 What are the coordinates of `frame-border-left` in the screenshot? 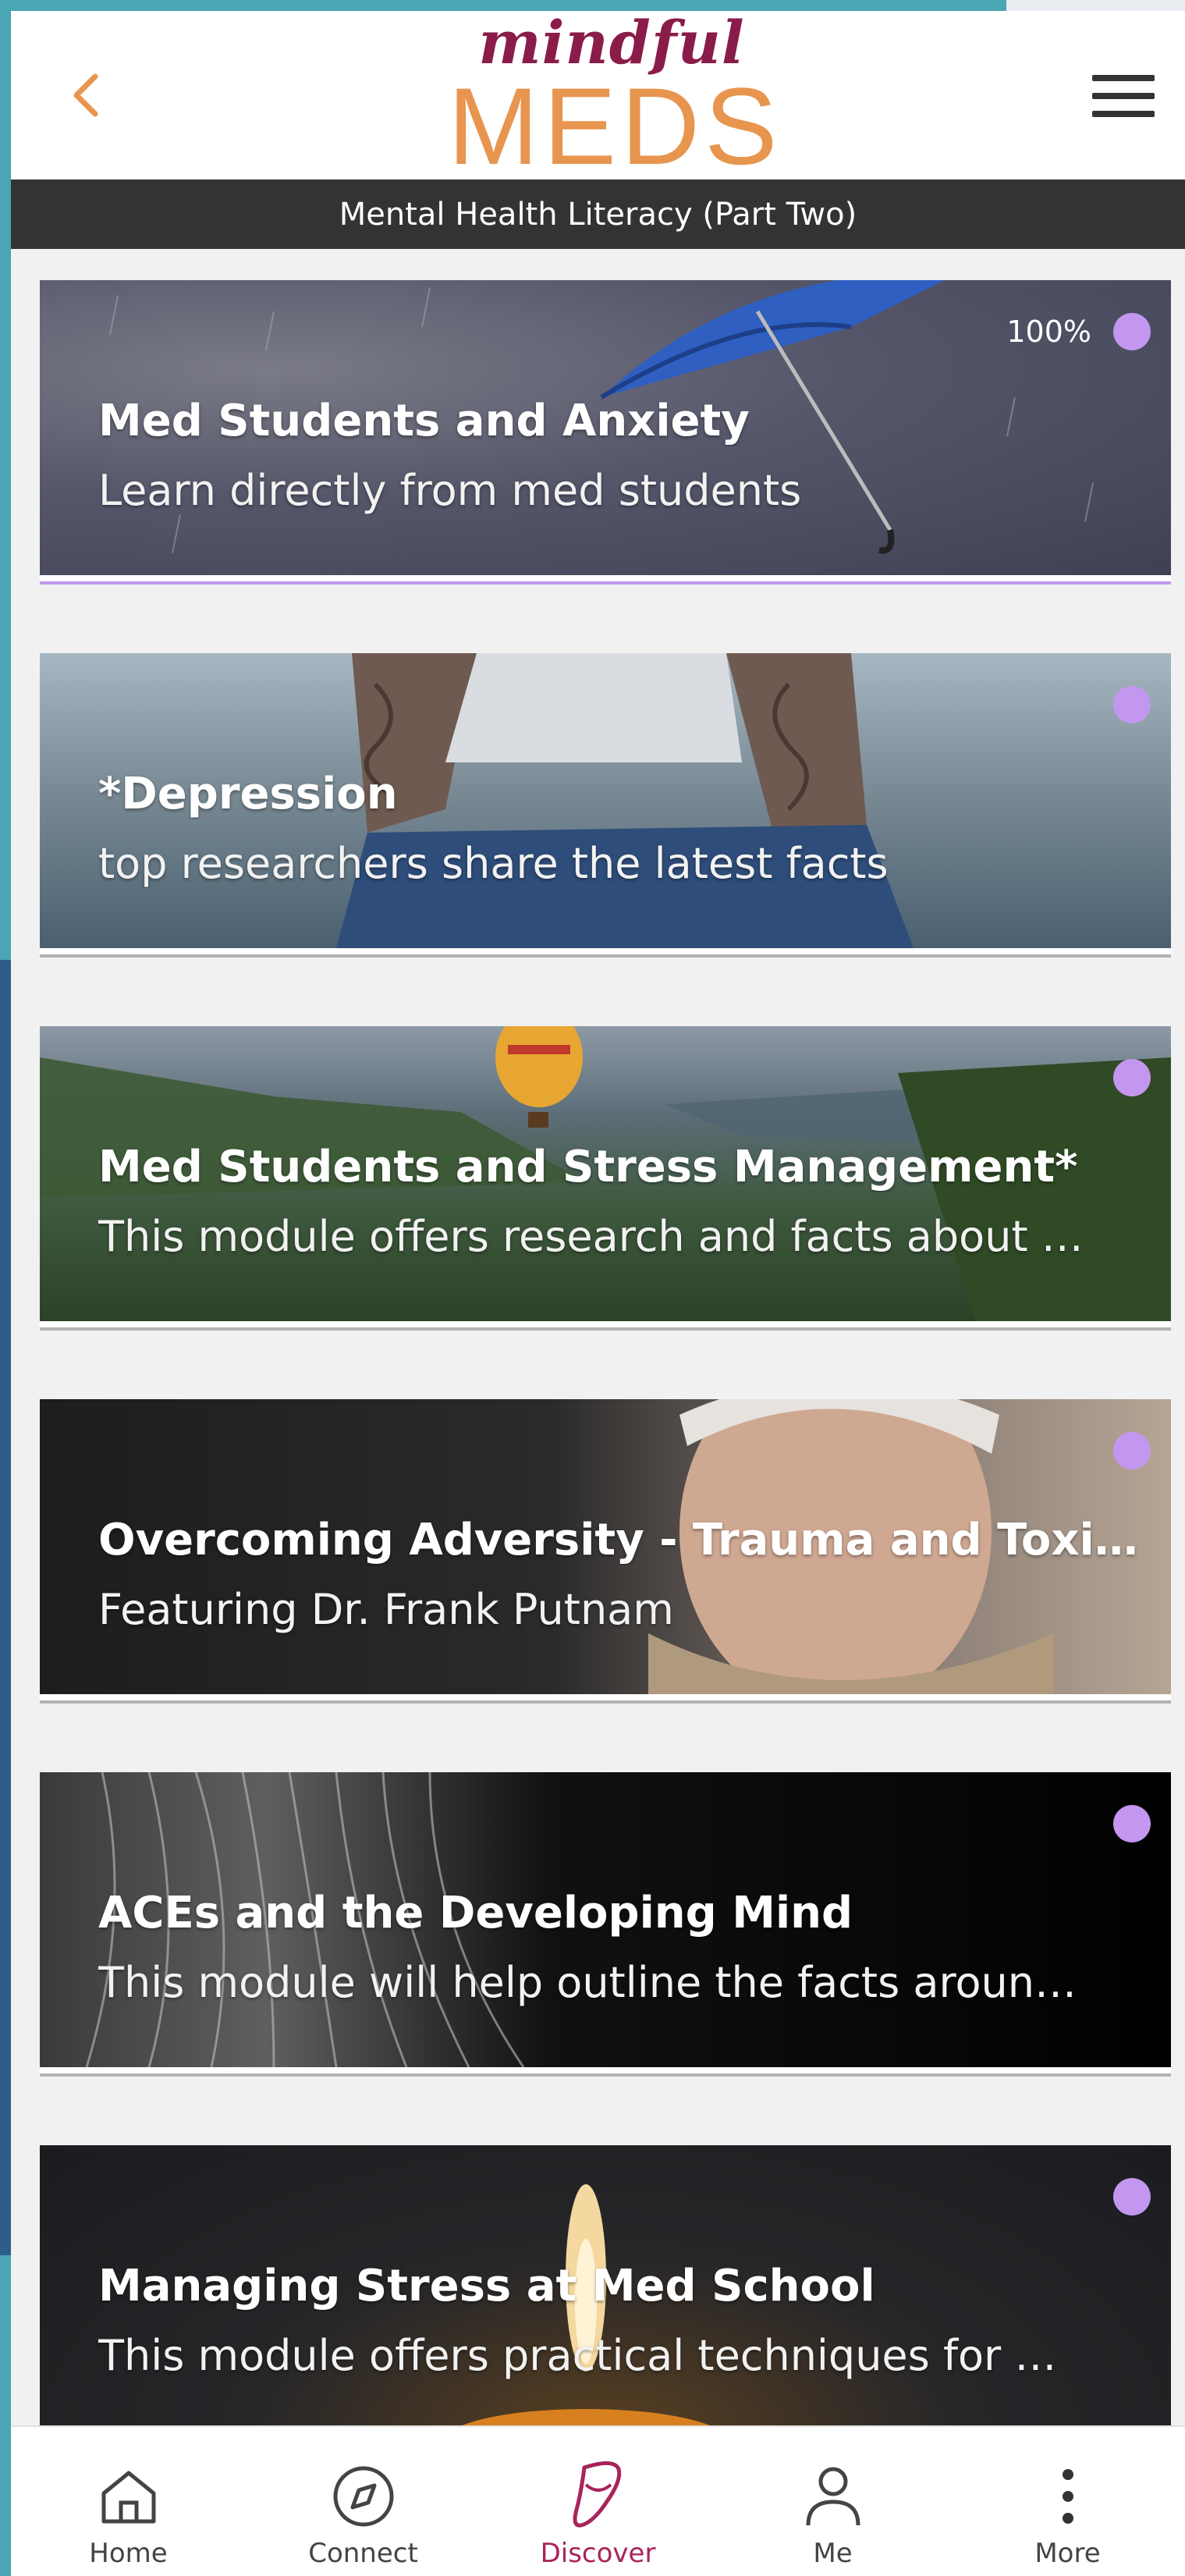 It's located at (5, 480).